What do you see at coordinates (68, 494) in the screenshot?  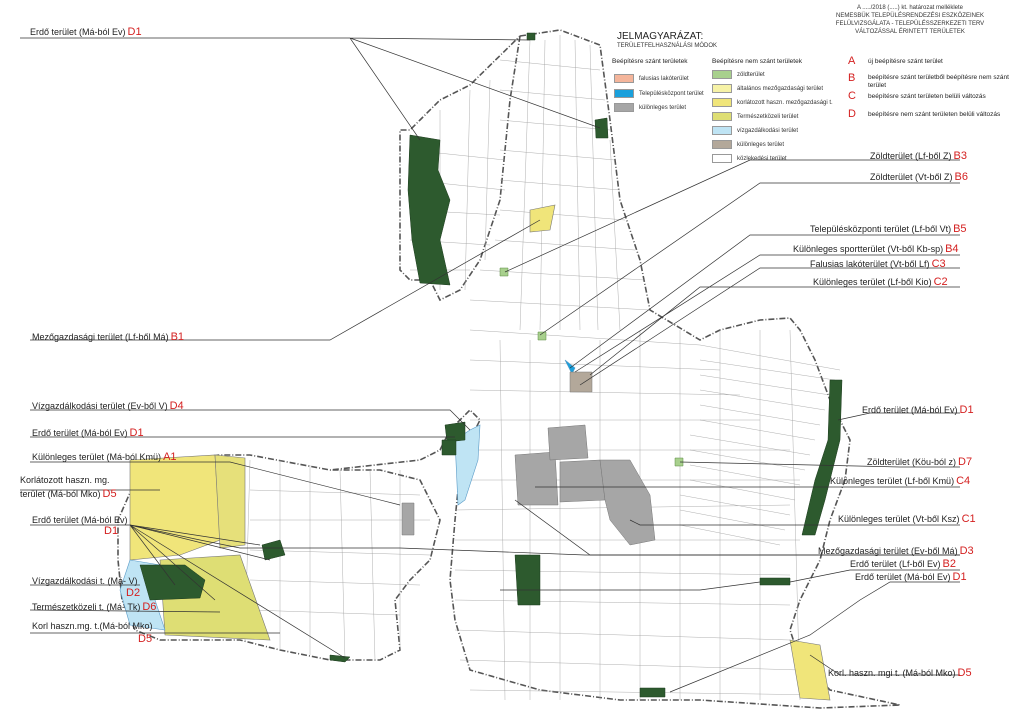 I see `annotation-d5-left-2: terület (Má-ból Mko) D5` at bounding box center [68, 494].